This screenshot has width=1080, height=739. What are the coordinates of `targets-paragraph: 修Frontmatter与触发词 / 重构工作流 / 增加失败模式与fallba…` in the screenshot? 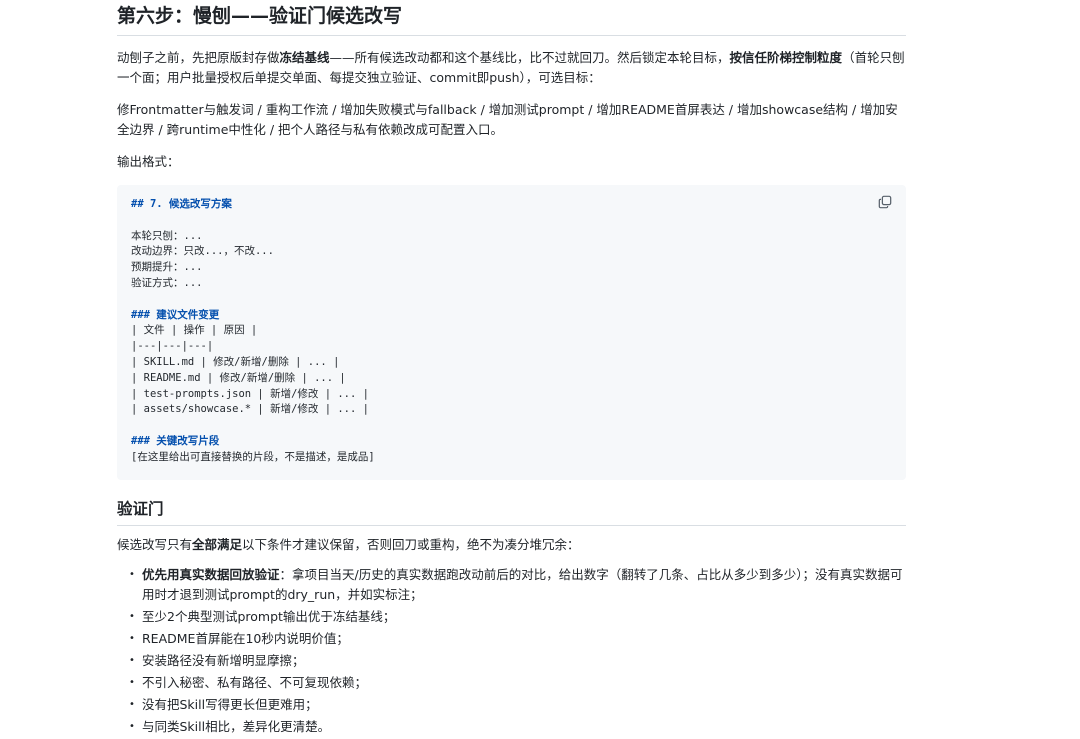 It's located at (507, 119).